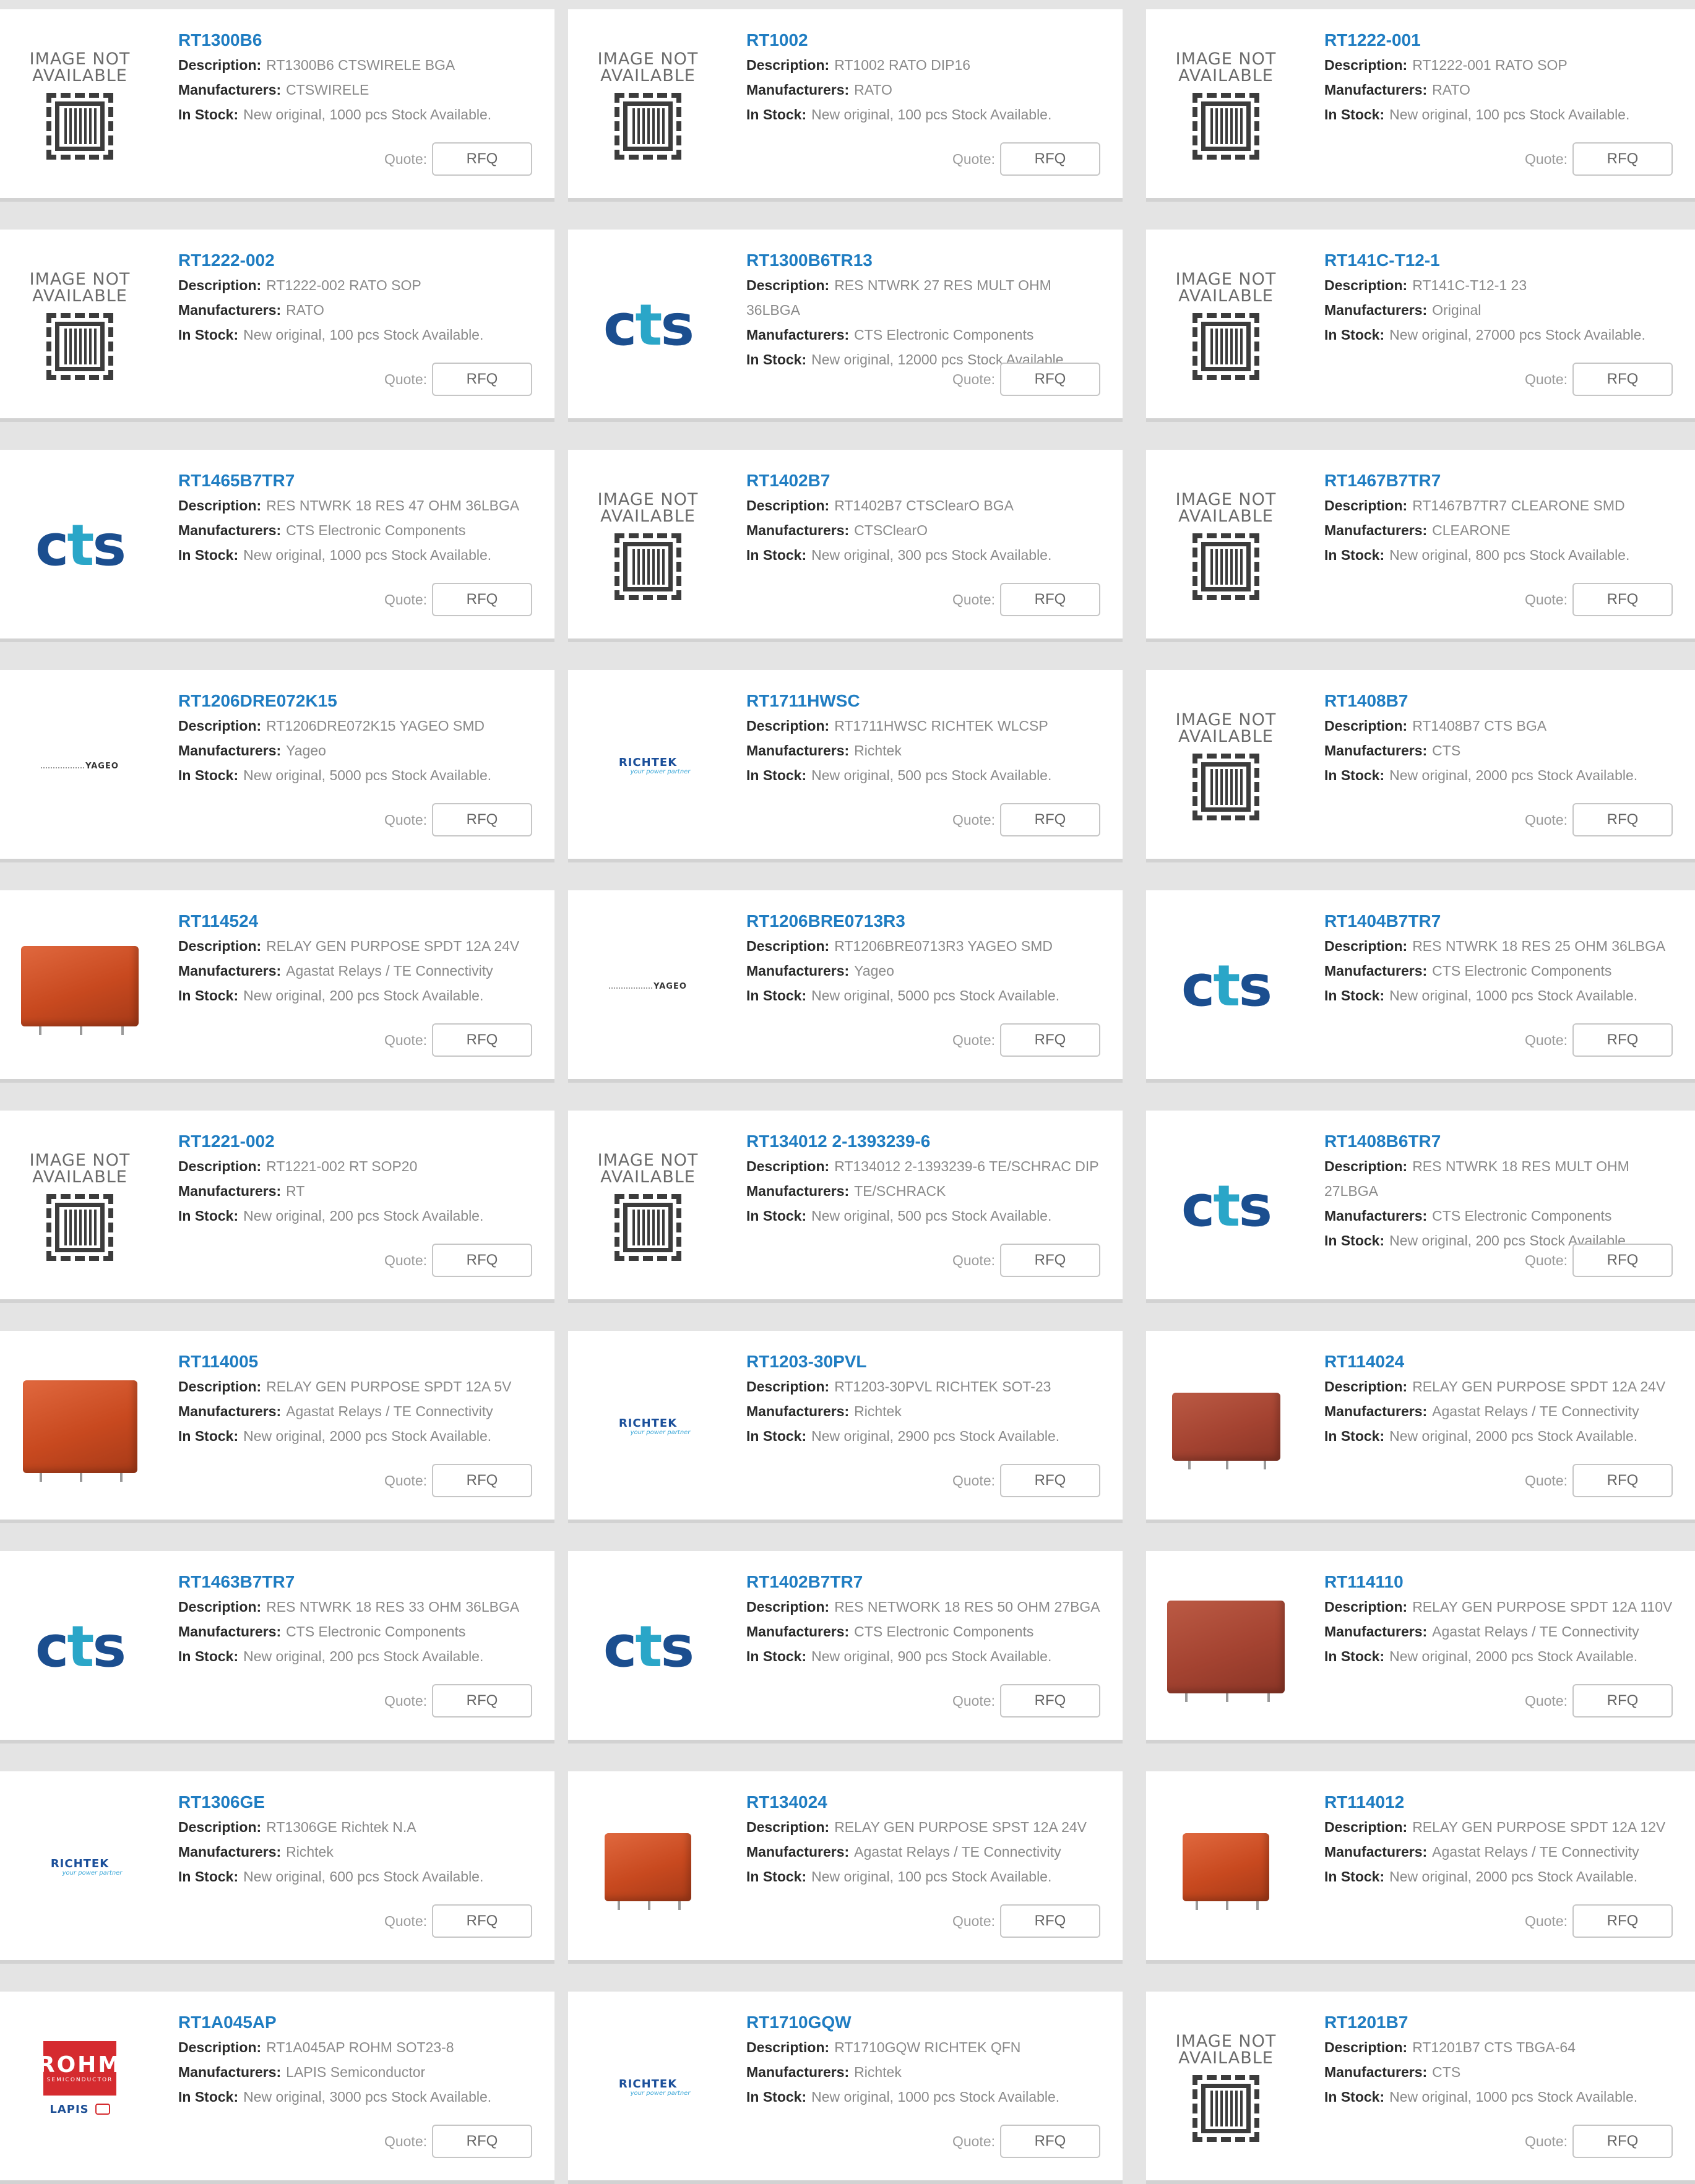  Describe the element at coordinates (79, 1431) in the screenshot. I see `relay-product-image` at that location.